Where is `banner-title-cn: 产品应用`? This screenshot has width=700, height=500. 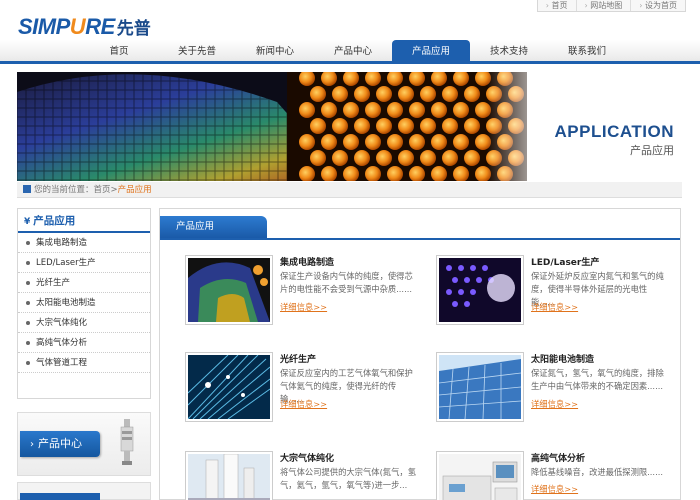 banner-title-cn: 产品应用 is located at coordinates (652, 150).